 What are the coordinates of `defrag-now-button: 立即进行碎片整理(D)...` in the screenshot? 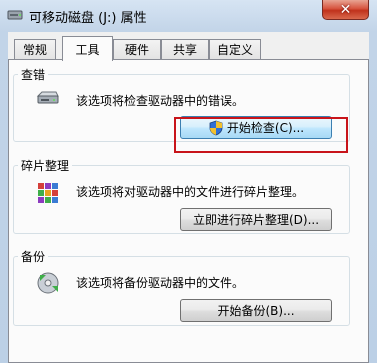 It's located at (256, 219).